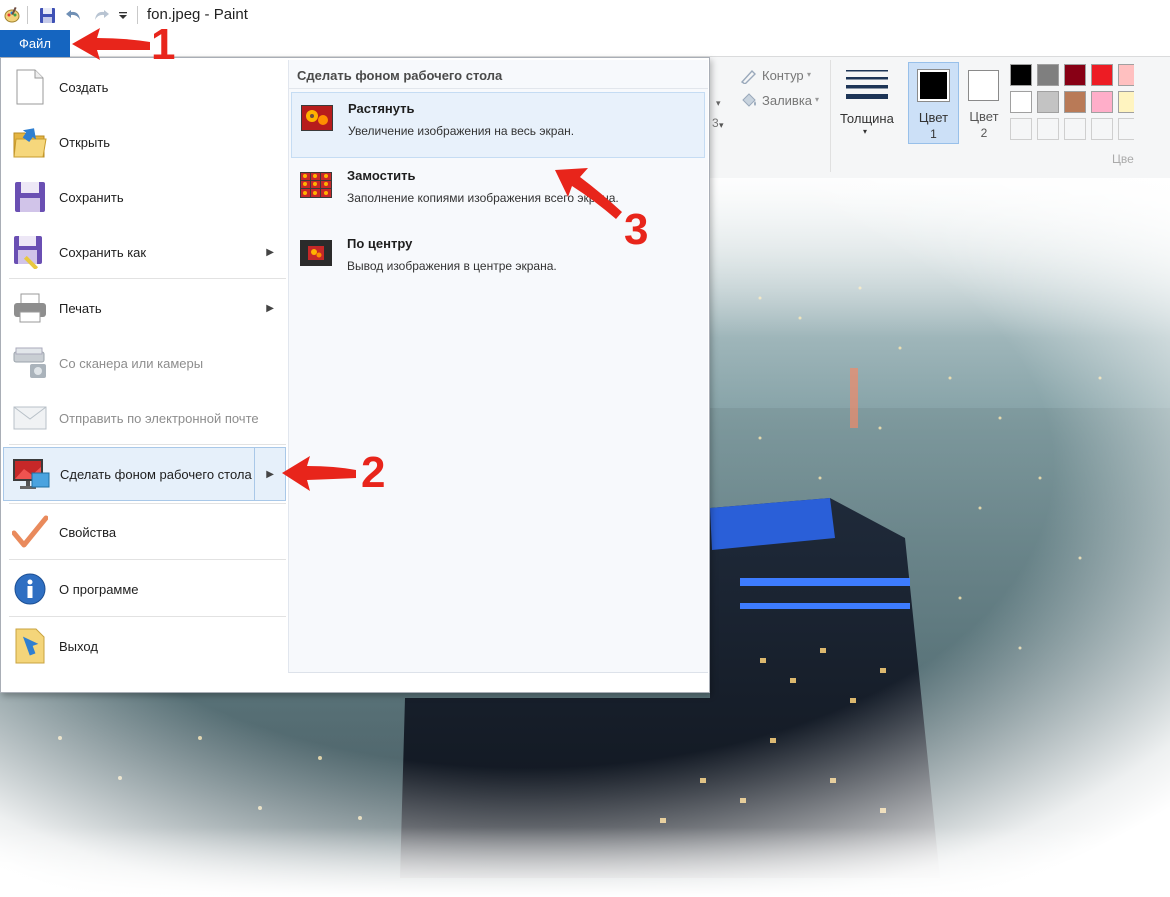 The height and width of the screenshot is (897, 1170). What do you see at coordinates (163, 44) in the screenshot?
I see `annotation-step-1: 1` at bounding box center [163, 44].